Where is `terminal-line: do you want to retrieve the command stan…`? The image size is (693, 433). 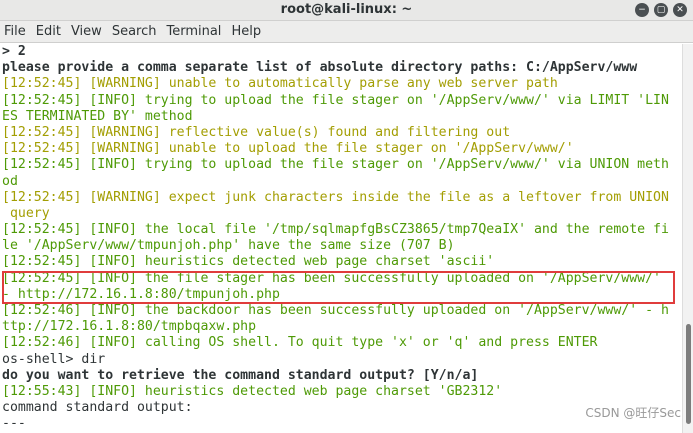 terminal-line: do you want to retrieve the command stan… is located at coordinates (240, 375).